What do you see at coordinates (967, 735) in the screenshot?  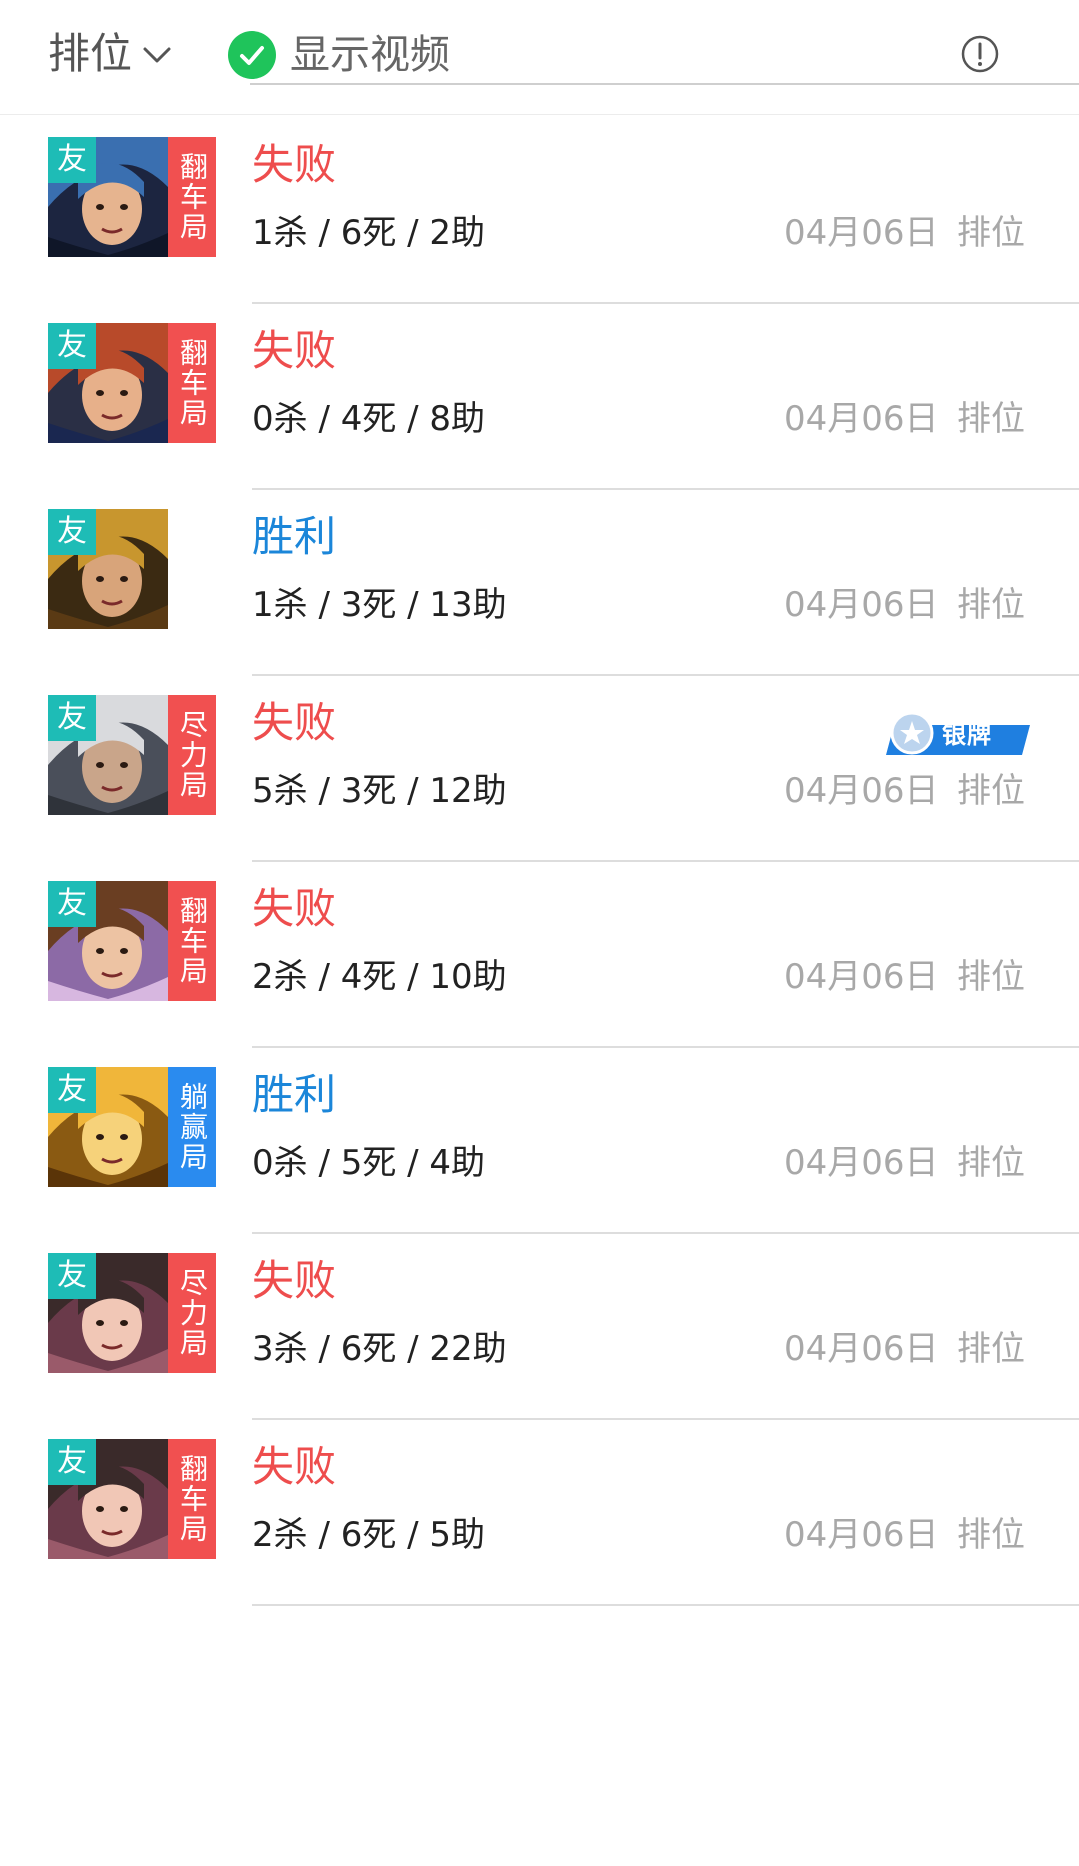 I see `medal-label: 银牌` at bounding box center [967, 735].